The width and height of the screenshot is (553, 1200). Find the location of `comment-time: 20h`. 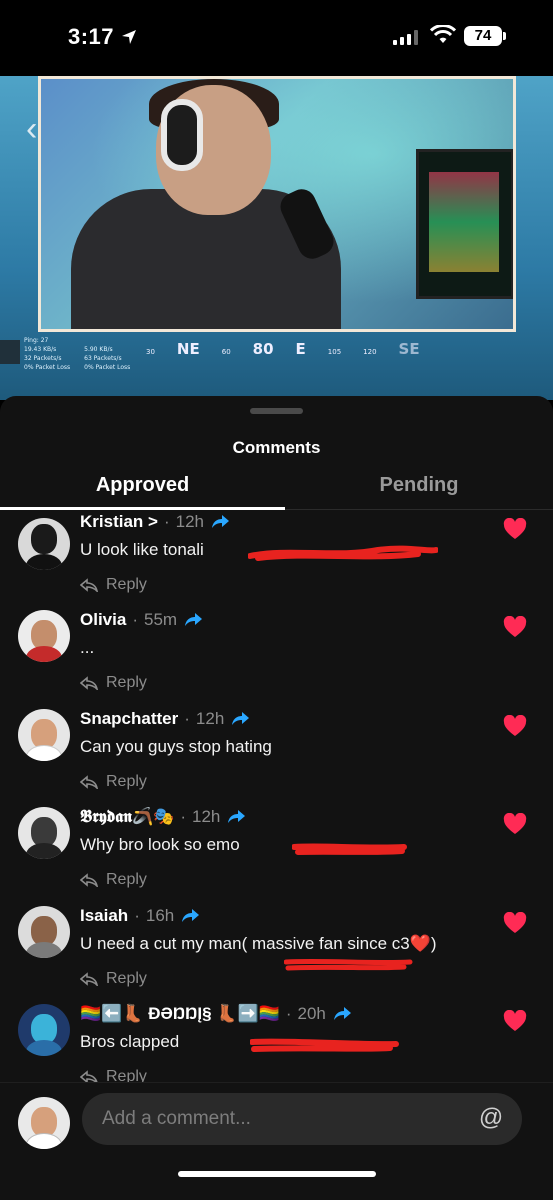

comment-time: 20h is located at coordinates (311, 1013).